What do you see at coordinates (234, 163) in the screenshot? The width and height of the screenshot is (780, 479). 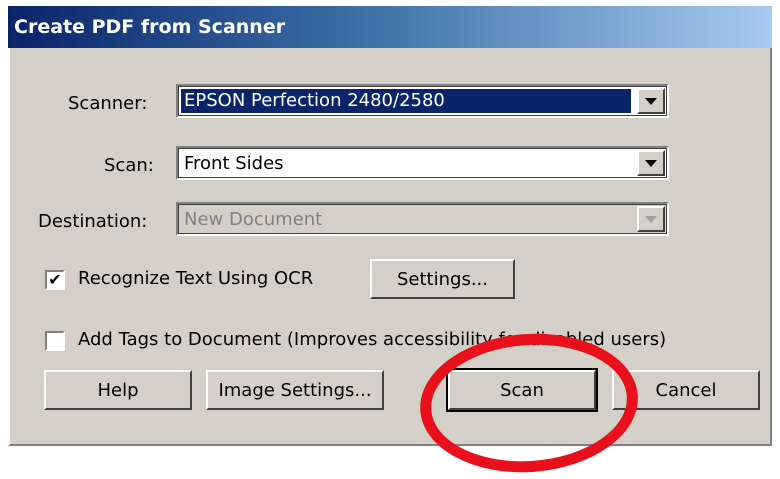 I see `scan-select-value: Front Sides` at bounding box center [234, 163].